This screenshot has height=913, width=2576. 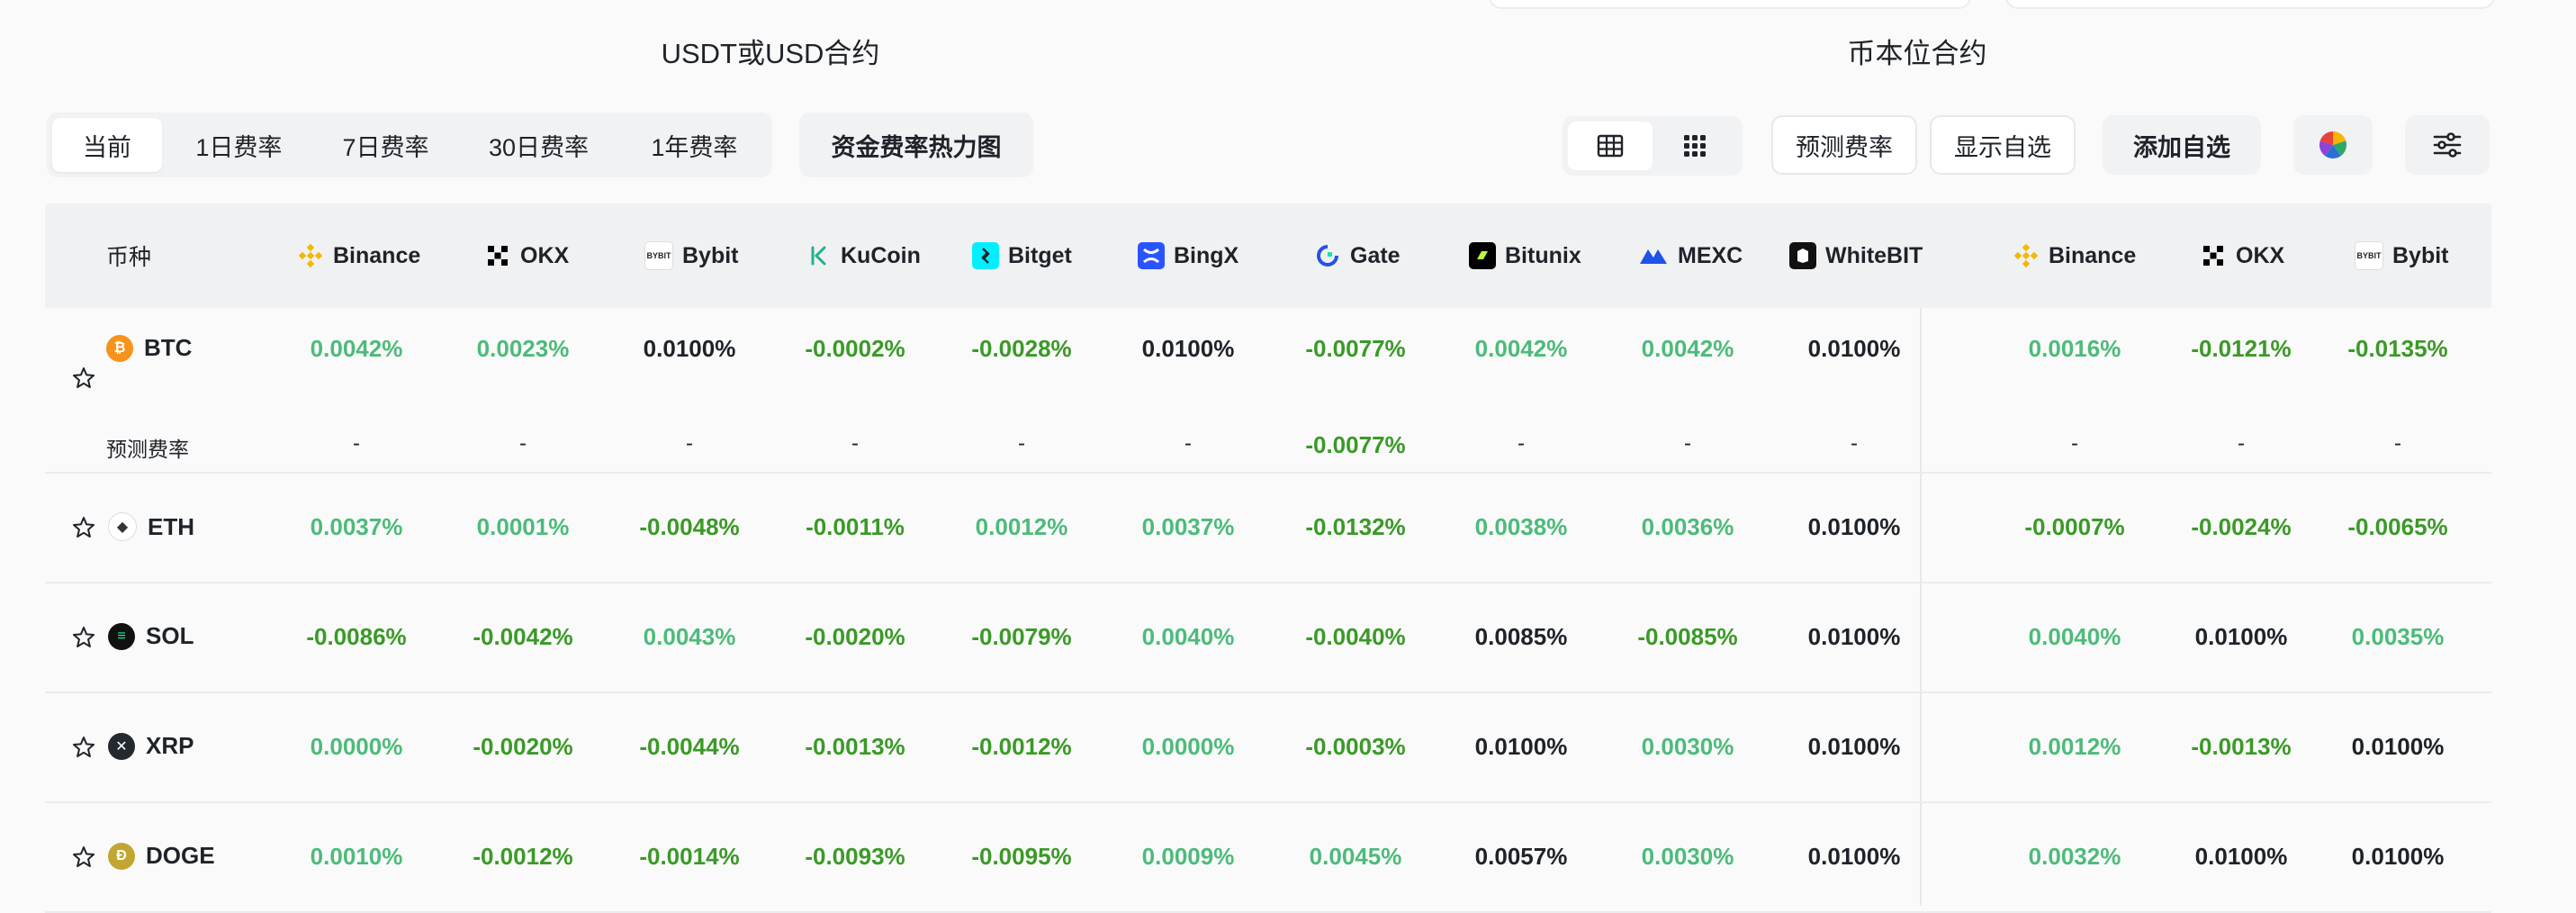 I want to click on header-okx: OKX, so click(x=526, y=256).